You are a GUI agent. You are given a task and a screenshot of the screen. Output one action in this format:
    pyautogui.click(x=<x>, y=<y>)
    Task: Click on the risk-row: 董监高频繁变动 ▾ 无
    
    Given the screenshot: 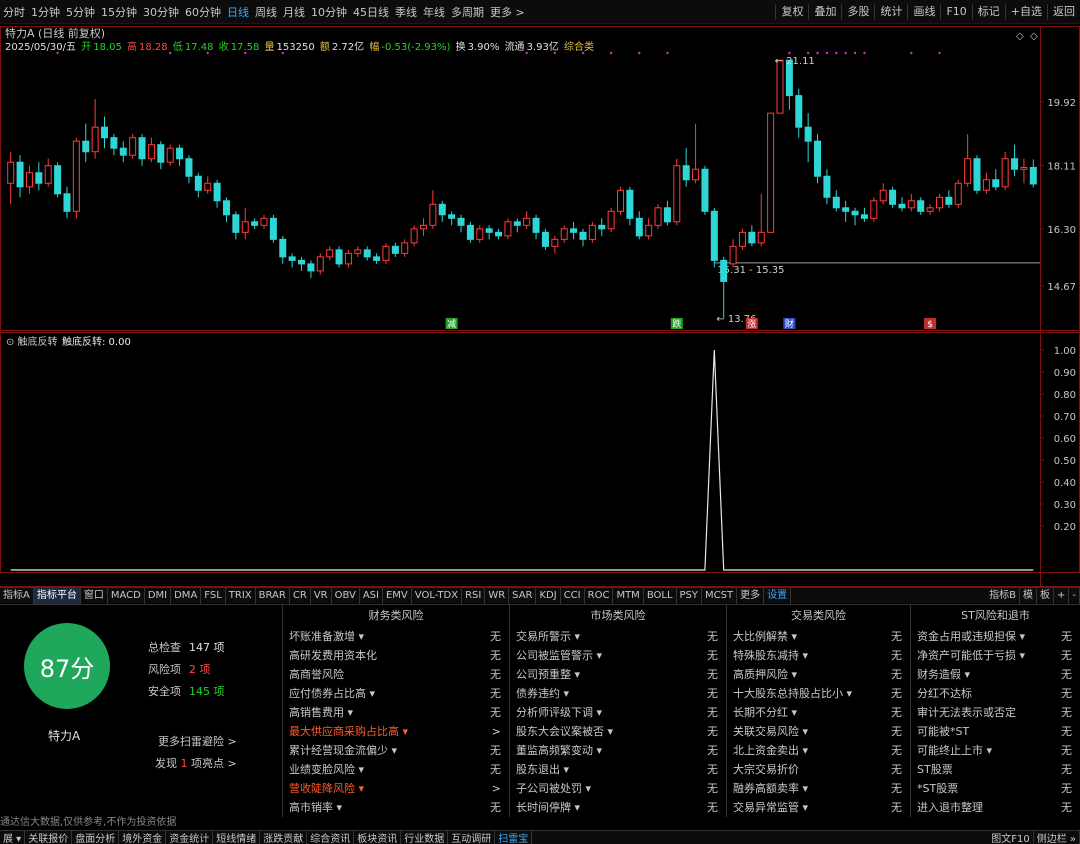 What is the action you would take?
    pyautogui.click(x=618, y=750)
    